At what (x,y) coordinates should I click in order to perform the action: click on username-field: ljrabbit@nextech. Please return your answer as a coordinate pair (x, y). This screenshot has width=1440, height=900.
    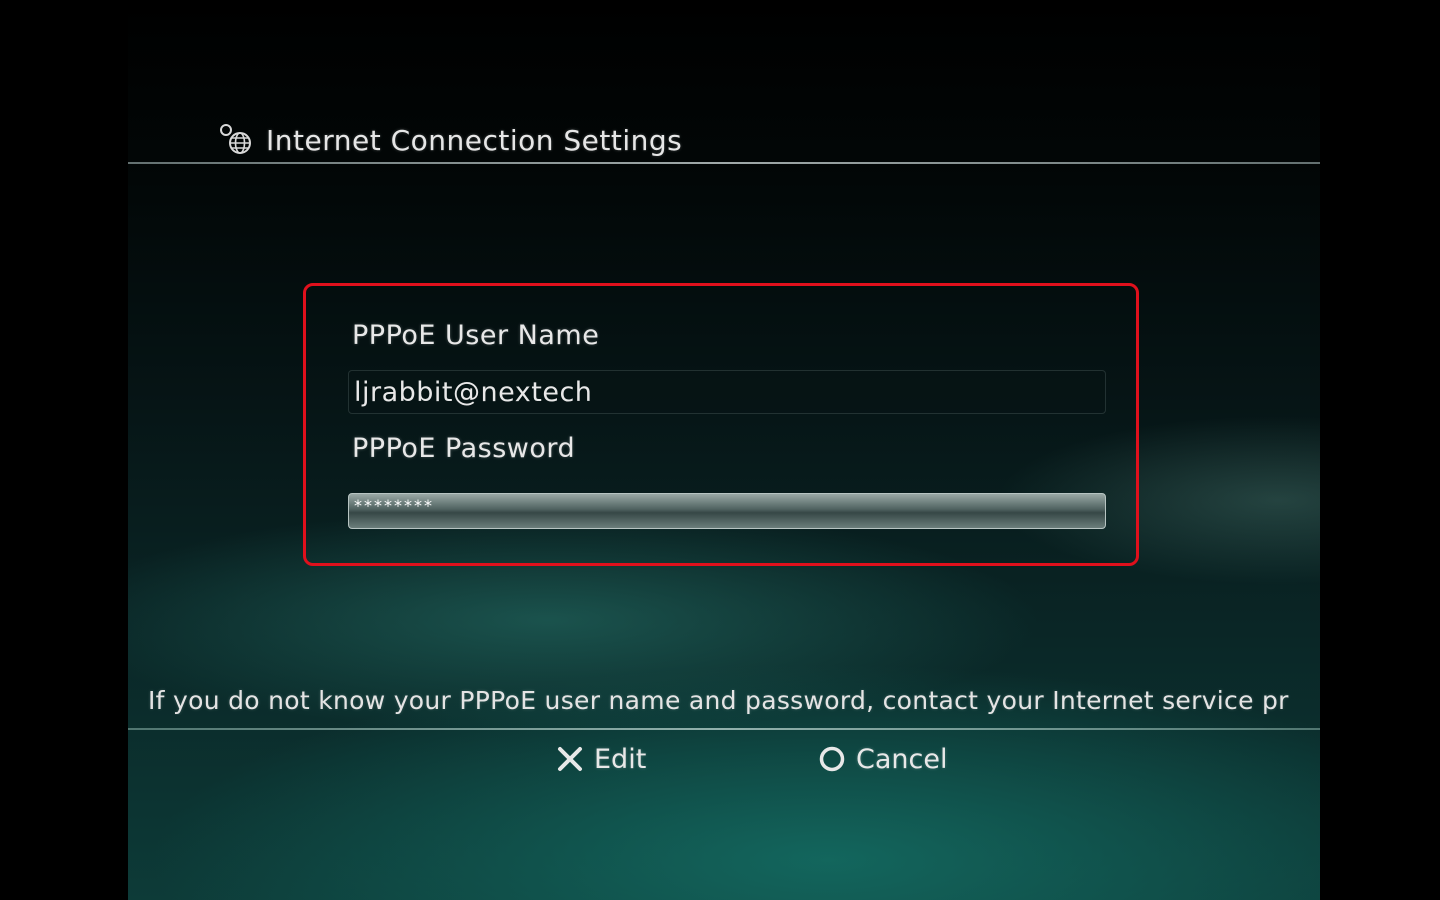
    Looking at the image, I should click on (727, 392).